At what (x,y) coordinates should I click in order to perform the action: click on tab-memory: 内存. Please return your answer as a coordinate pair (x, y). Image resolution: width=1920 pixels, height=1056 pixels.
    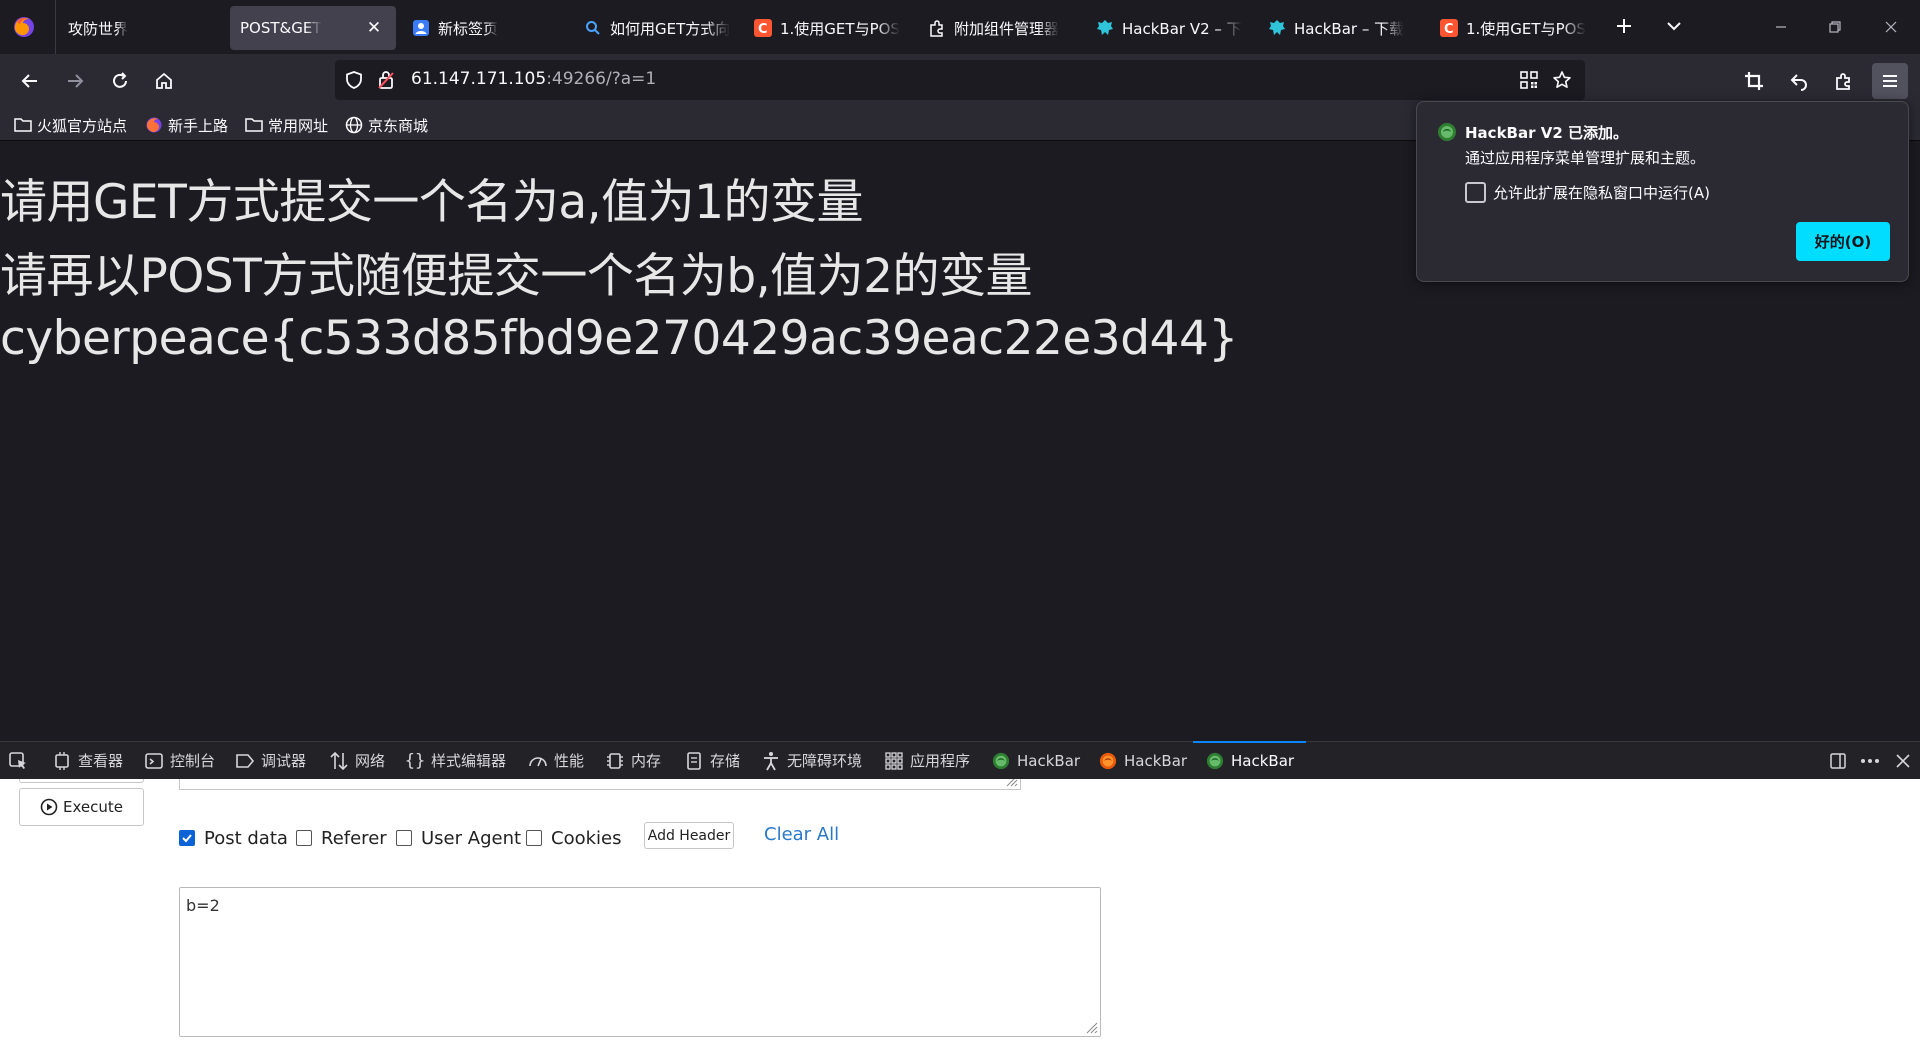
    Looking at the image, I should click on (633, 760).